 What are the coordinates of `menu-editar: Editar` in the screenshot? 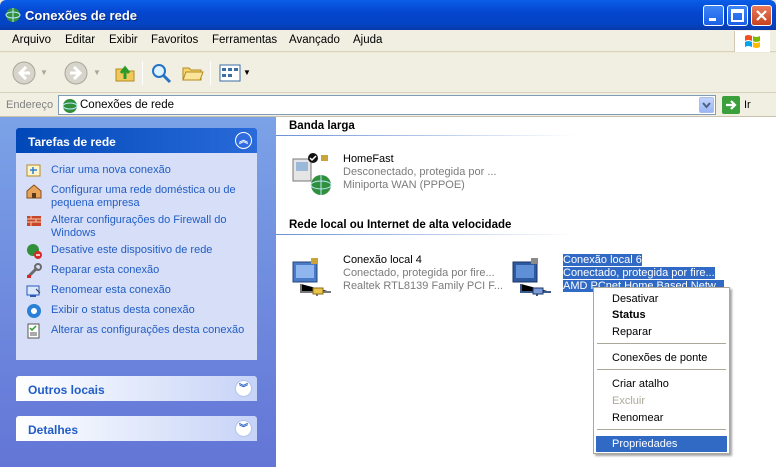 It's located at (80, 40).